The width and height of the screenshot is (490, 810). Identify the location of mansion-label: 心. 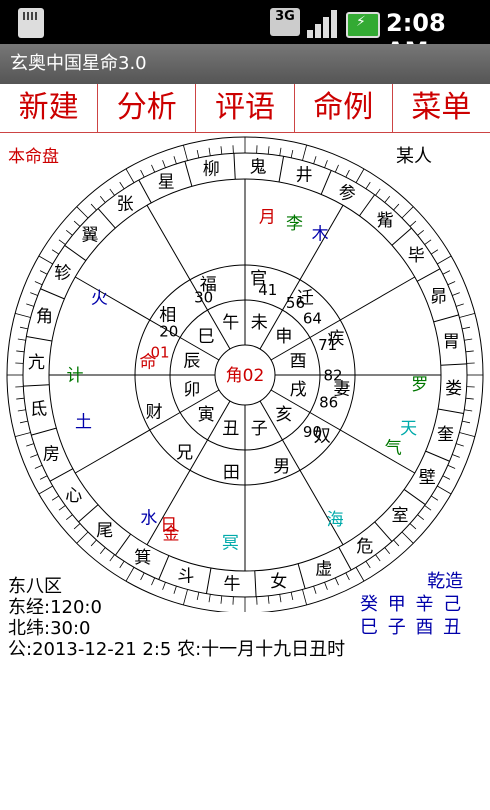
(73, 496).